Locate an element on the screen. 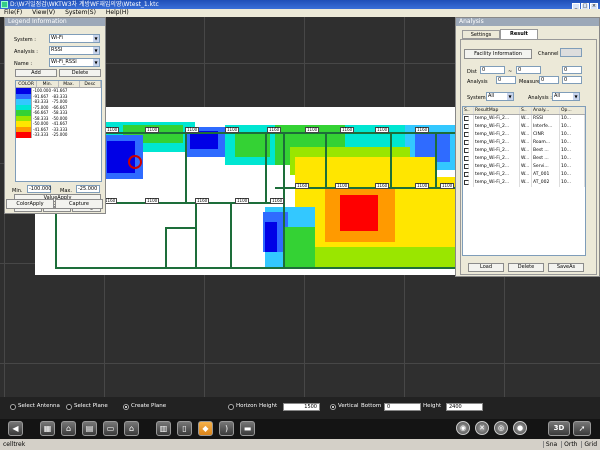  saveas-button: SaveAs is located at coordinates (566, 267).